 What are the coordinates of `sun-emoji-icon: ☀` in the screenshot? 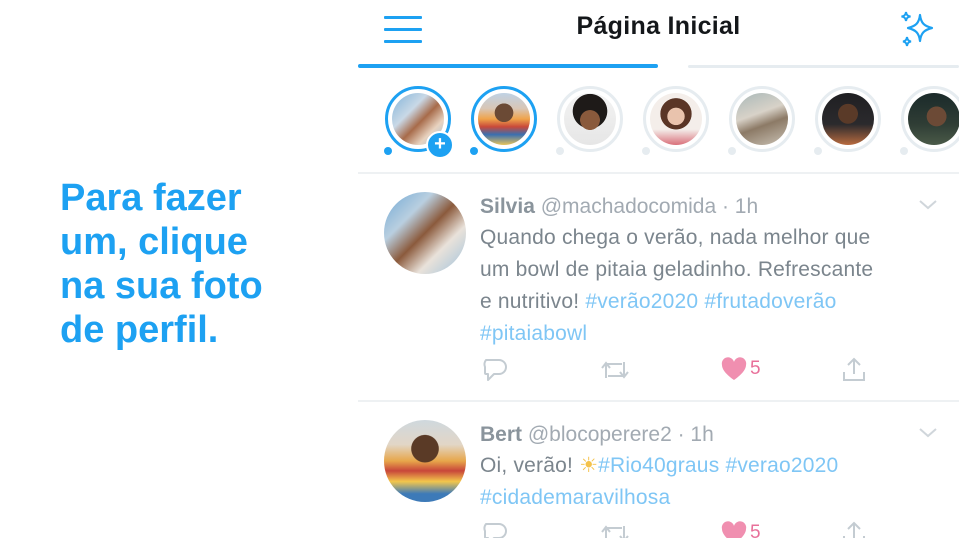 It's located at (589, 465).